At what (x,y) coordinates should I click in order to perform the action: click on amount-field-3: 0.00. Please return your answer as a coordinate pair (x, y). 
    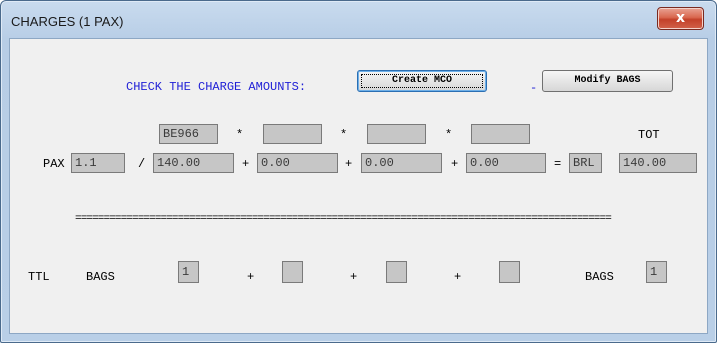
    Looking at the image, I should click on (401, 163).